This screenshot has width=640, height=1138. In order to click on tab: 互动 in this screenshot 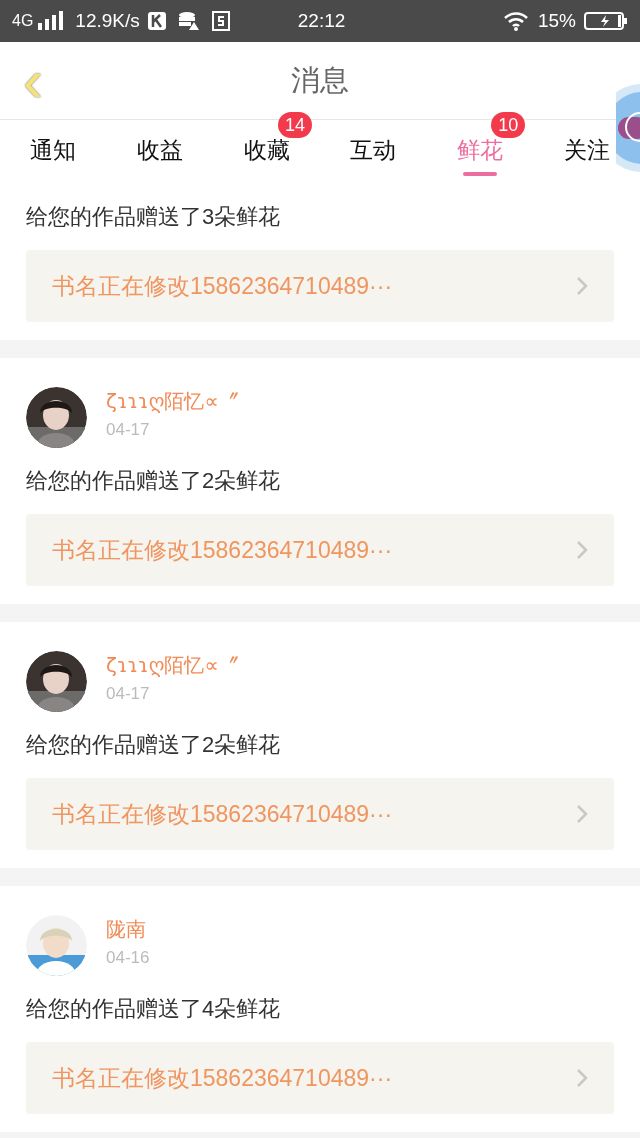, I will do `click(373, 150)`.